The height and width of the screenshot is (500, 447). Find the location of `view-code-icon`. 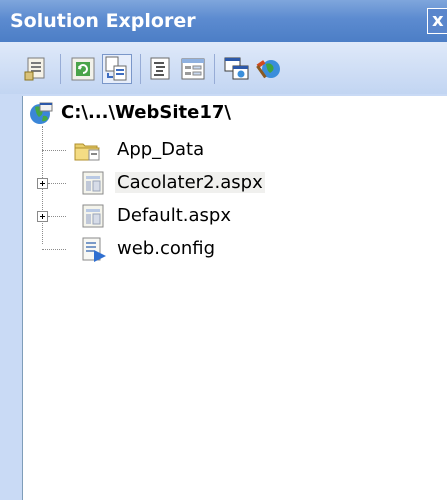

view-code-icon is located at coordinates (160, 68).